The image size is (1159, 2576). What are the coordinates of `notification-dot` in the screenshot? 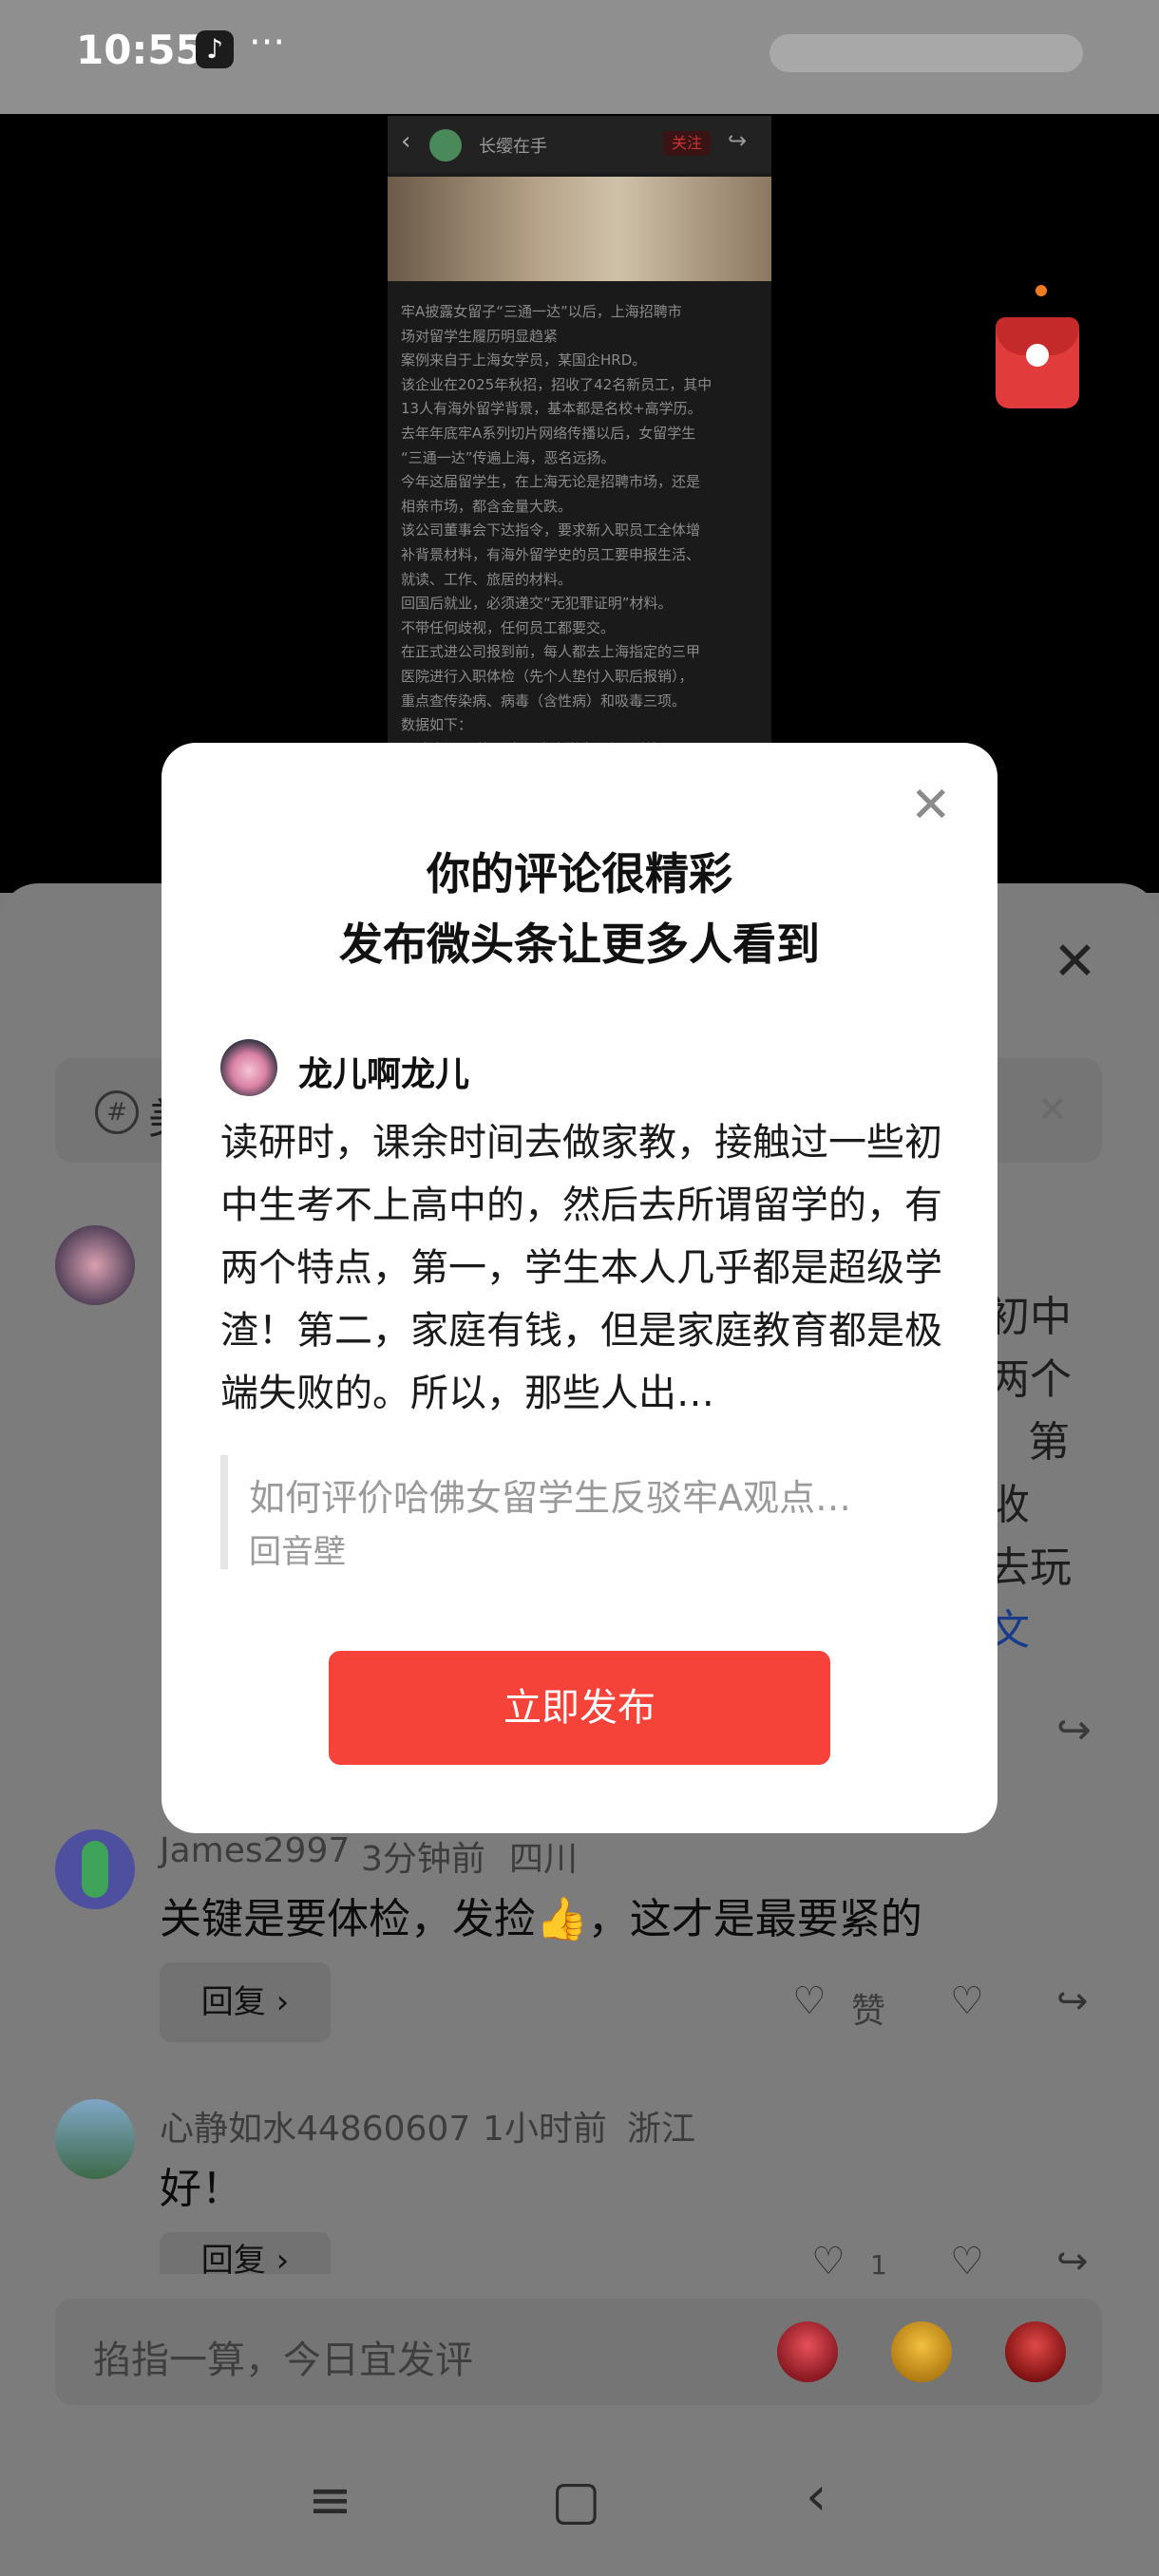 It's located at (1041, 290).